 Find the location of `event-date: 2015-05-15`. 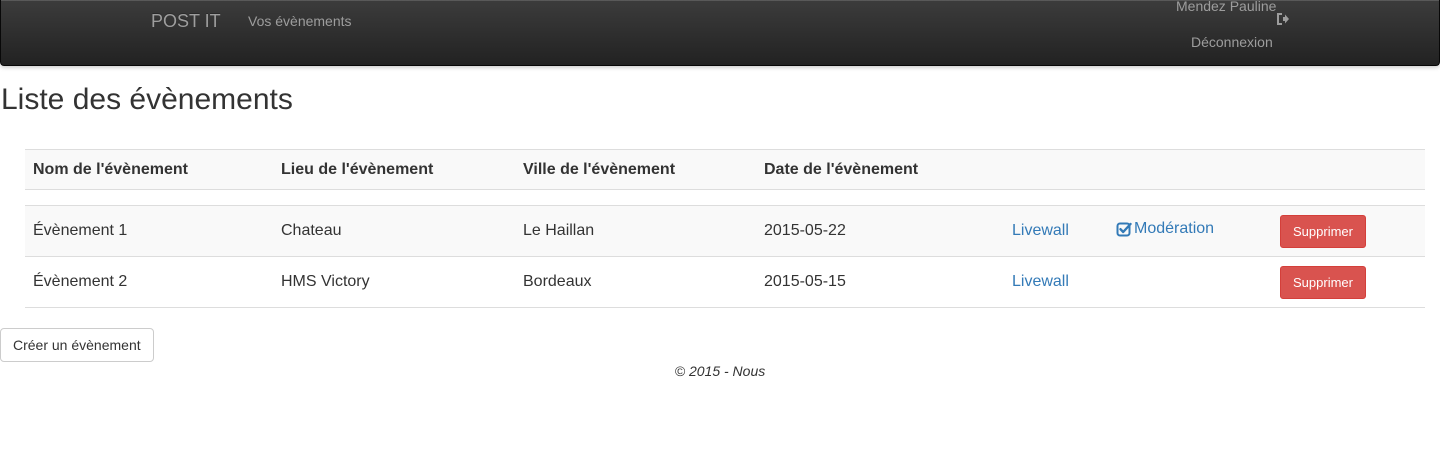

event-date: 2015-05-15 is located at coordinates (880, 282).